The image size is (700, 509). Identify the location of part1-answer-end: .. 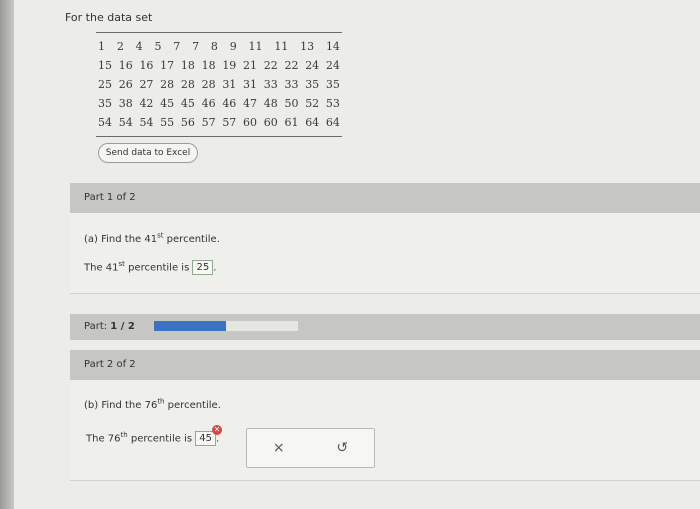
(215, 268).